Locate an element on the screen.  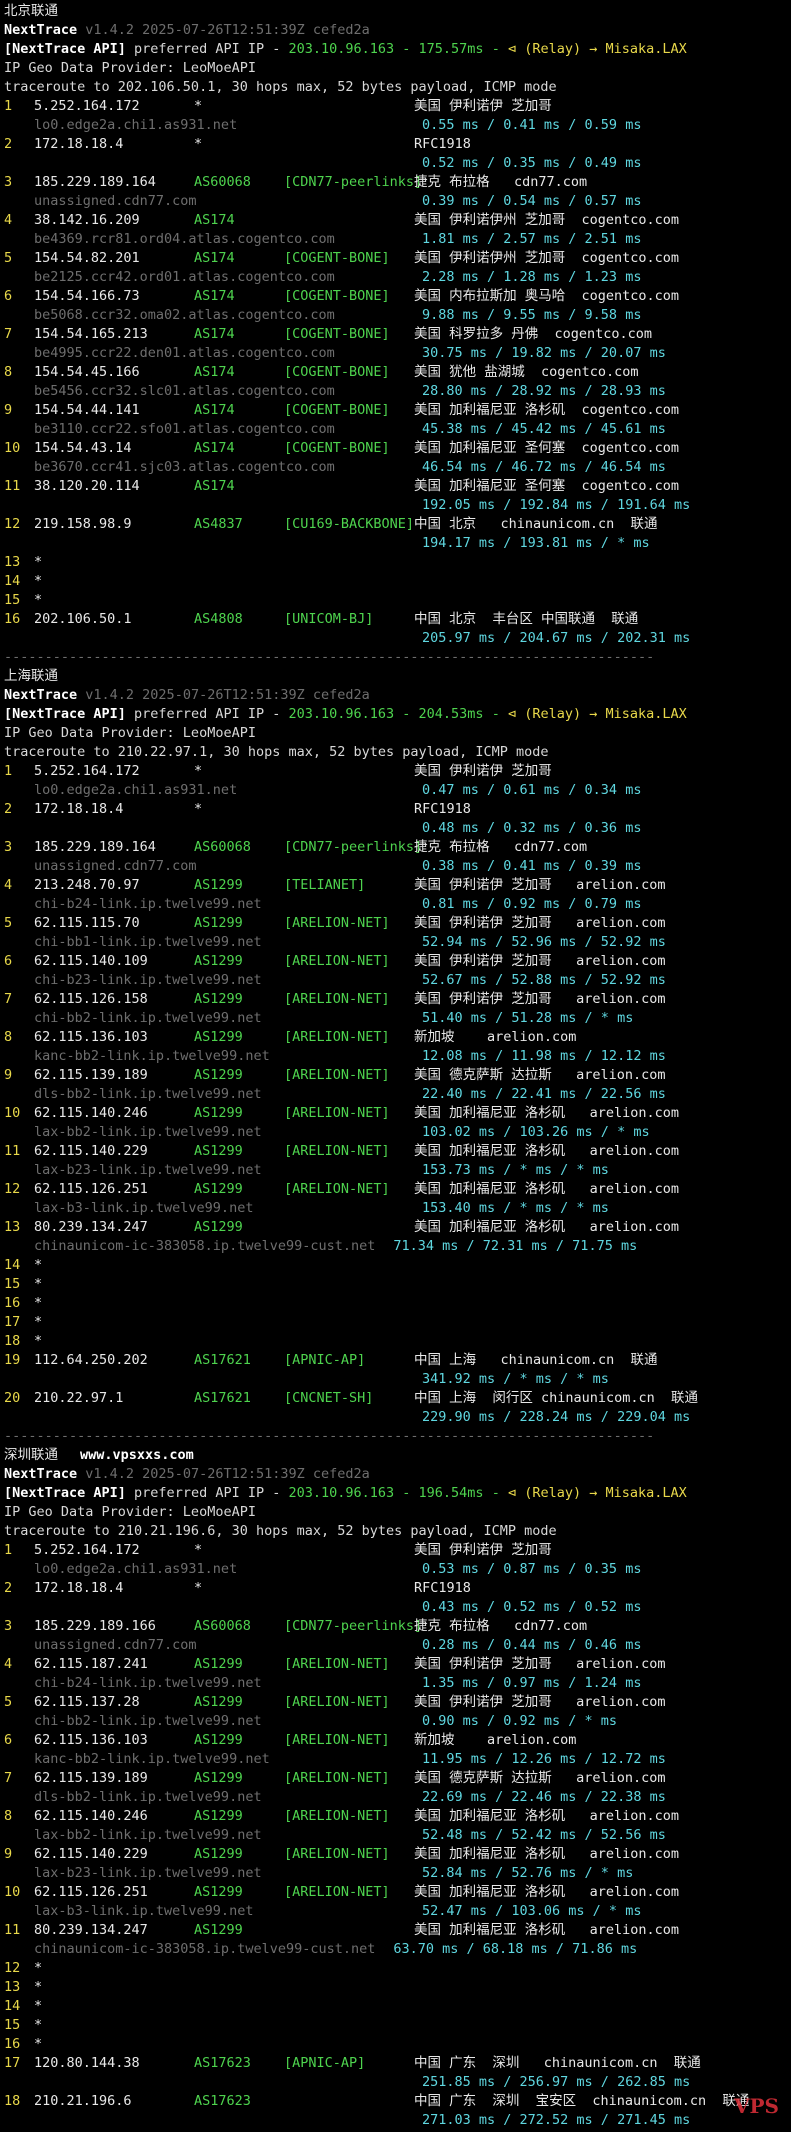
geo-provider-line: IP Geo Data Provider: LeoMoeAPI is located at coordinates (130, 733).